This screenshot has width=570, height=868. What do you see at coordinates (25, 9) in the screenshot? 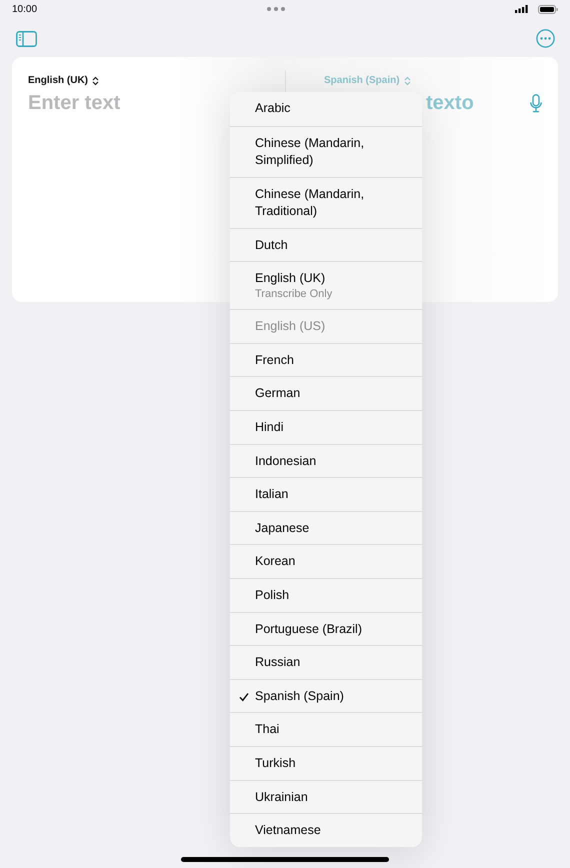
I see `status-time: 10:00` at bounding box center [25, 9].